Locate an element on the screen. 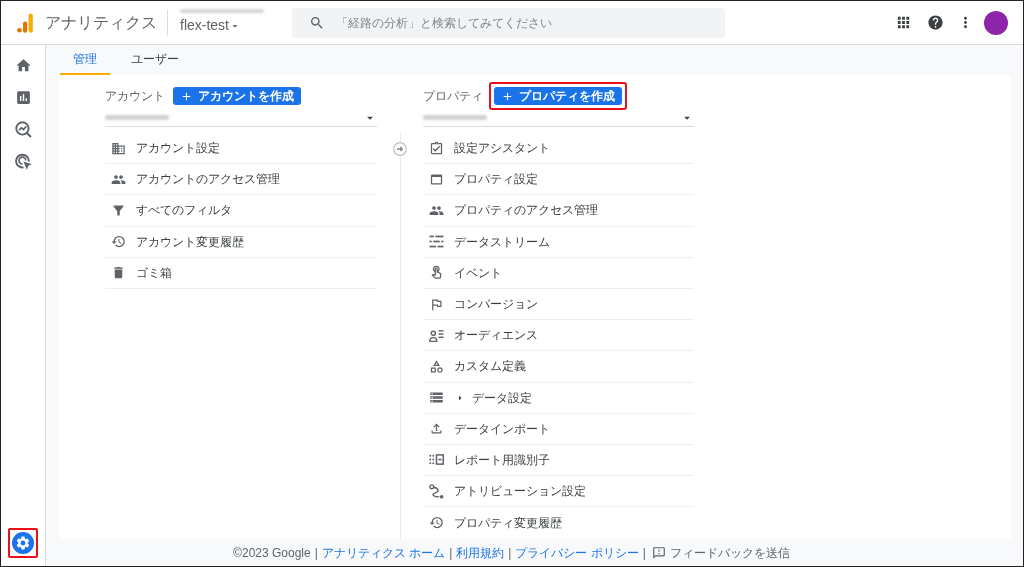 The image size is (1024, 567). menu-item: プロパティのアクセス管理 is located at coordinates (558, 211).